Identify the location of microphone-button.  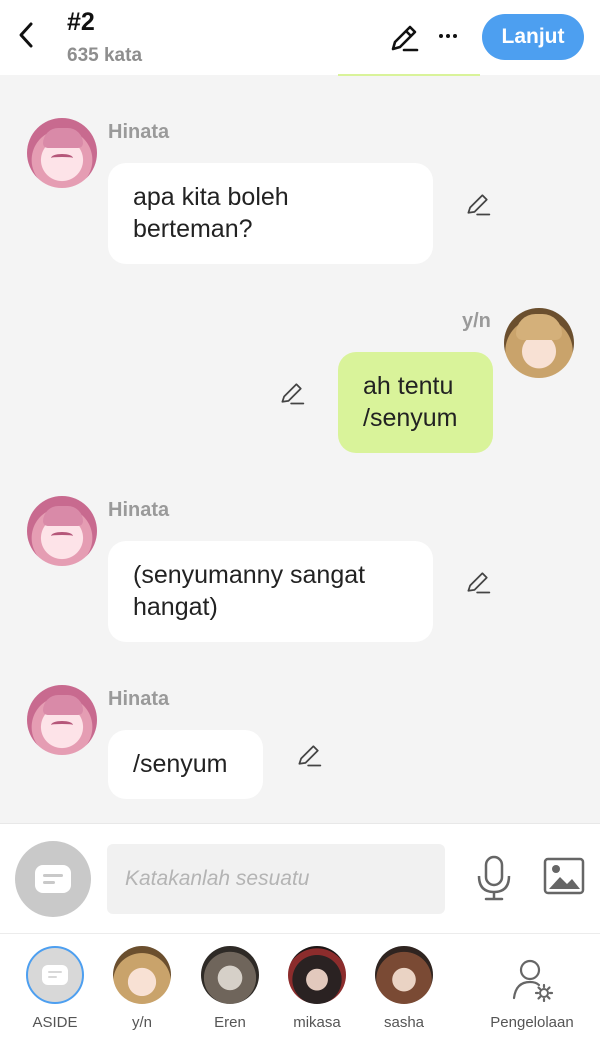
(494, 878).